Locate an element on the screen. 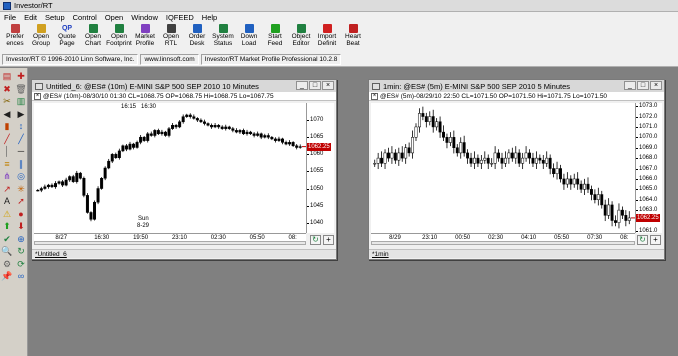 The width and height of the screenshot is (678, 356). time-axis: 8/27 16:30 19:50 23:10 02:30 05:50 08: is located at coordinates (170, 237).